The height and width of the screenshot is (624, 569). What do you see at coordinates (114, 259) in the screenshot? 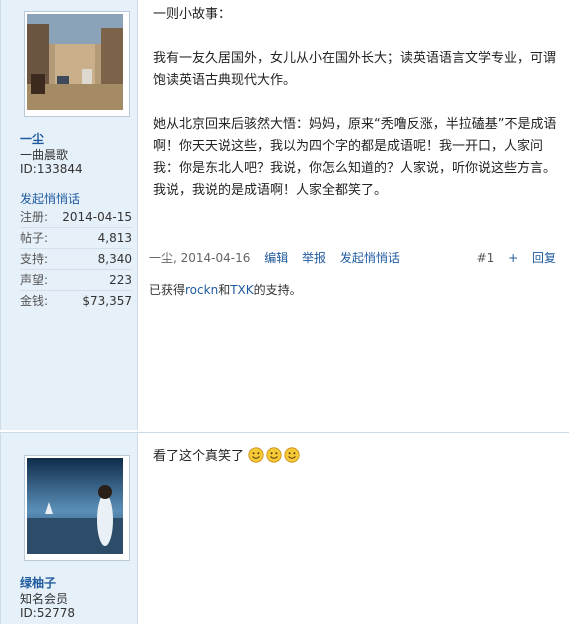
I see `stat-value: 8,340` at bounding box center [114, 259].